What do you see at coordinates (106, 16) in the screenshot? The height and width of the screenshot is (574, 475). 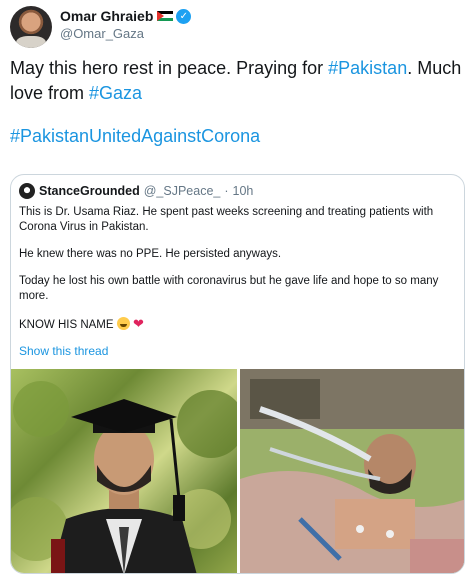 I see `author-display-name: Omar Ghraieb` at bounding box center [106, 16].